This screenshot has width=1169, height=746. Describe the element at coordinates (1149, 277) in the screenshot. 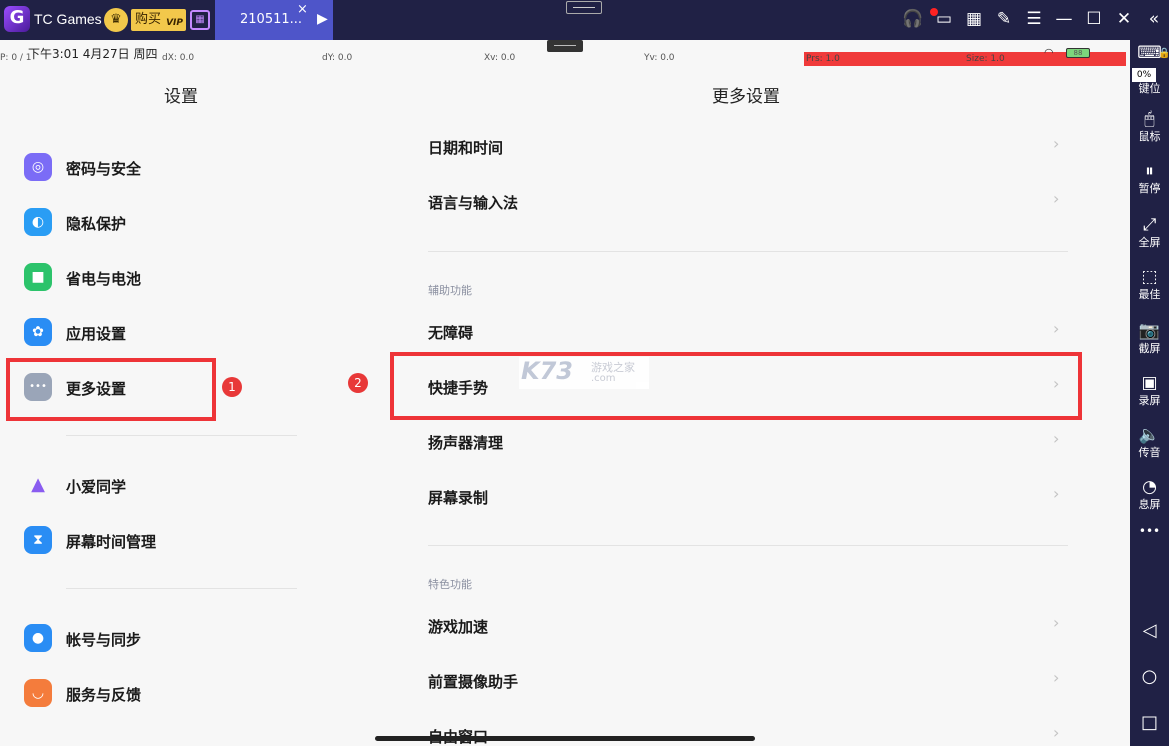

I see `best-fit-icon: ⬚` at that location.